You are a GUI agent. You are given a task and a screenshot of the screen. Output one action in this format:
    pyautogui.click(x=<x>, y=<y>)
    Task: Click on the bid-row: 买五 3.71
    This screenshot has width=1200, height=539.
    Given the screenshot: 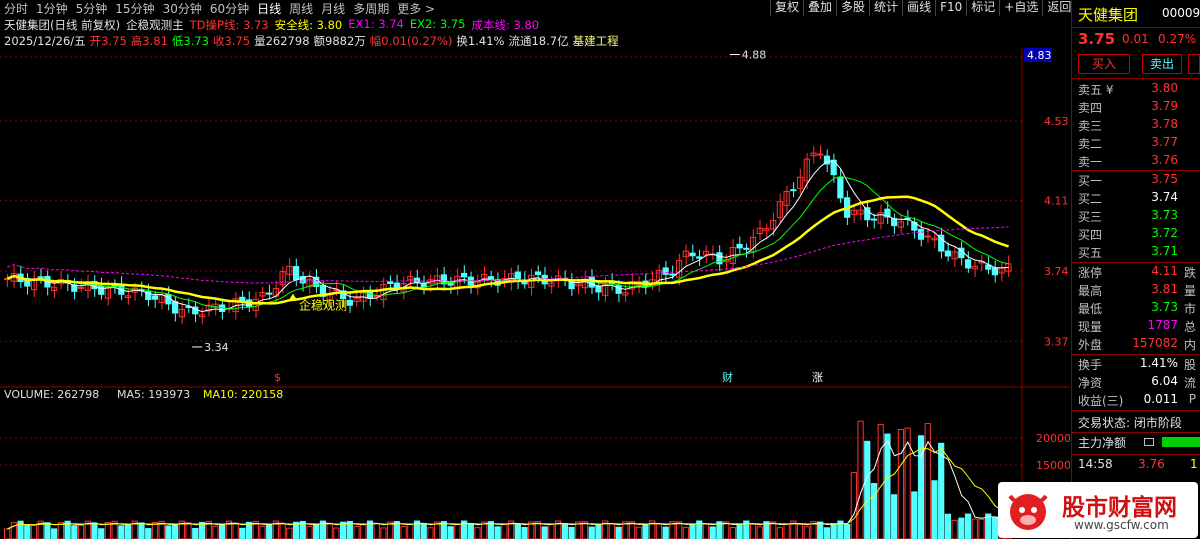 What is the action you would take?
    pyautogui.click(x=1137, y=253)
    